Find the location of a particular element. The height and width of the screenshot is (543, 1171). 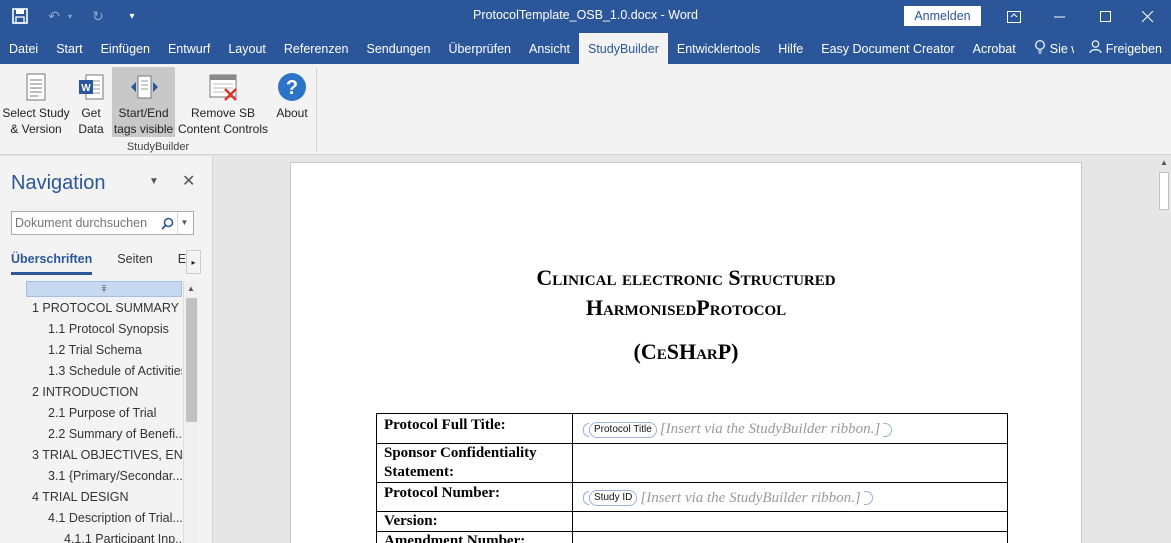

navigation-tabs: Überschriften Seiten Er ▸ is located at coordinates (106, 264).